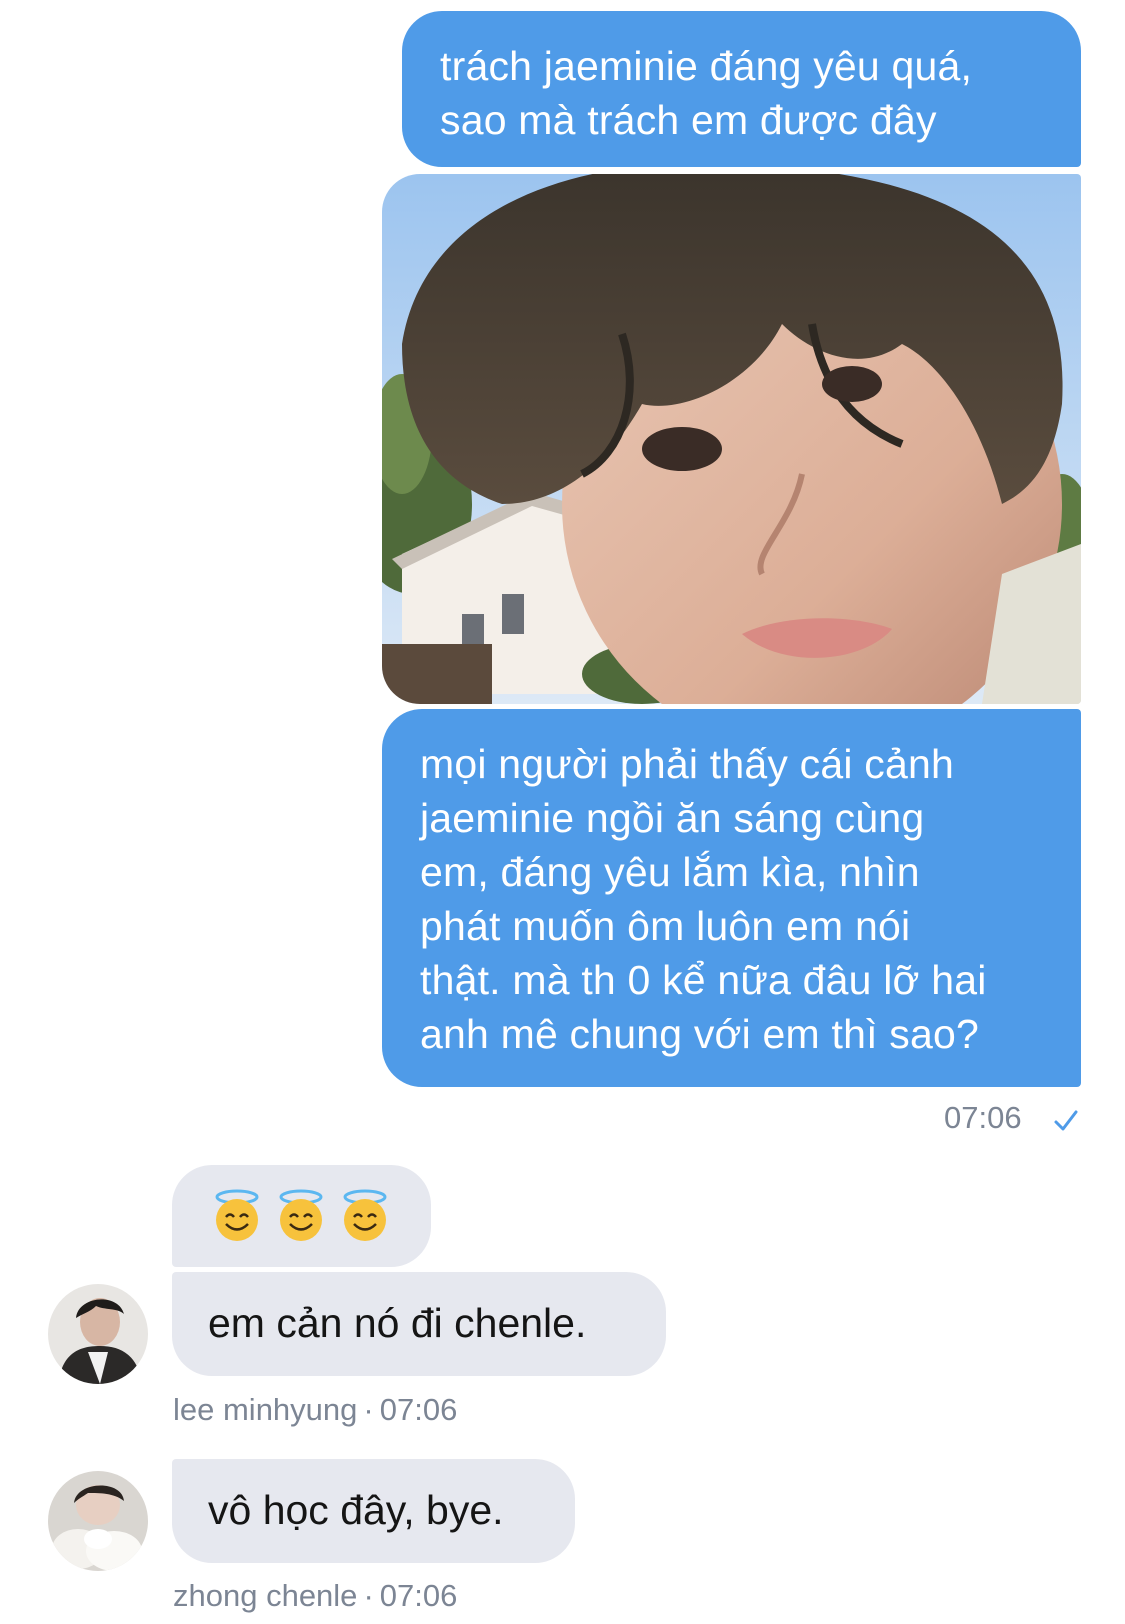 Image resolution: width=1125 pixels, height=1624 pixels. Describe the element at coordinates (706, 66) in the screenshot. I see `message-line: trách jaeminie đáng yêu quá,` at that location.